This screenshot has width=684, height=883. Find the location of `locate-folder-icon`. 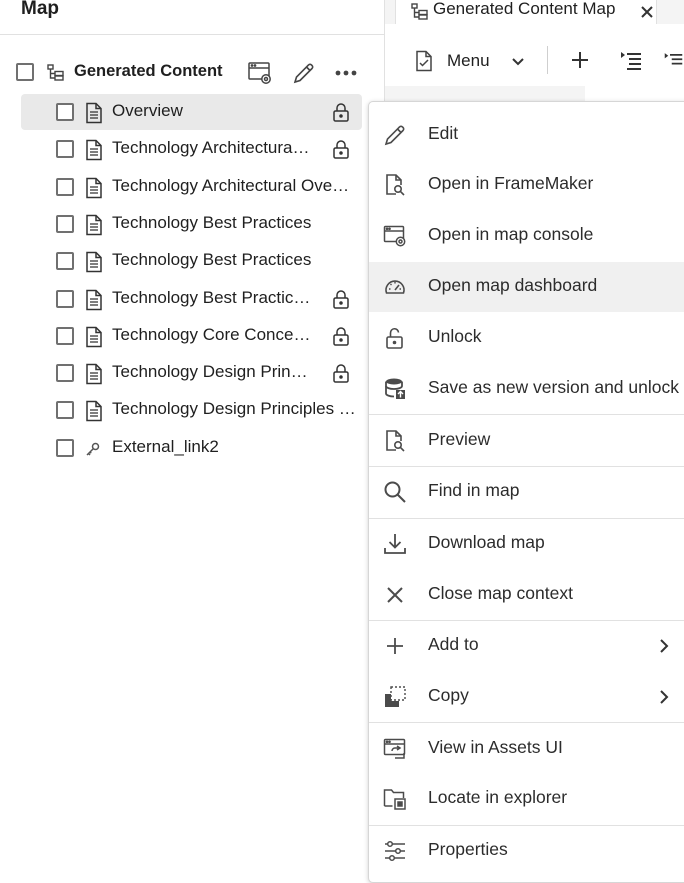

locate-folder-icon is located at coordinates (395, 799).